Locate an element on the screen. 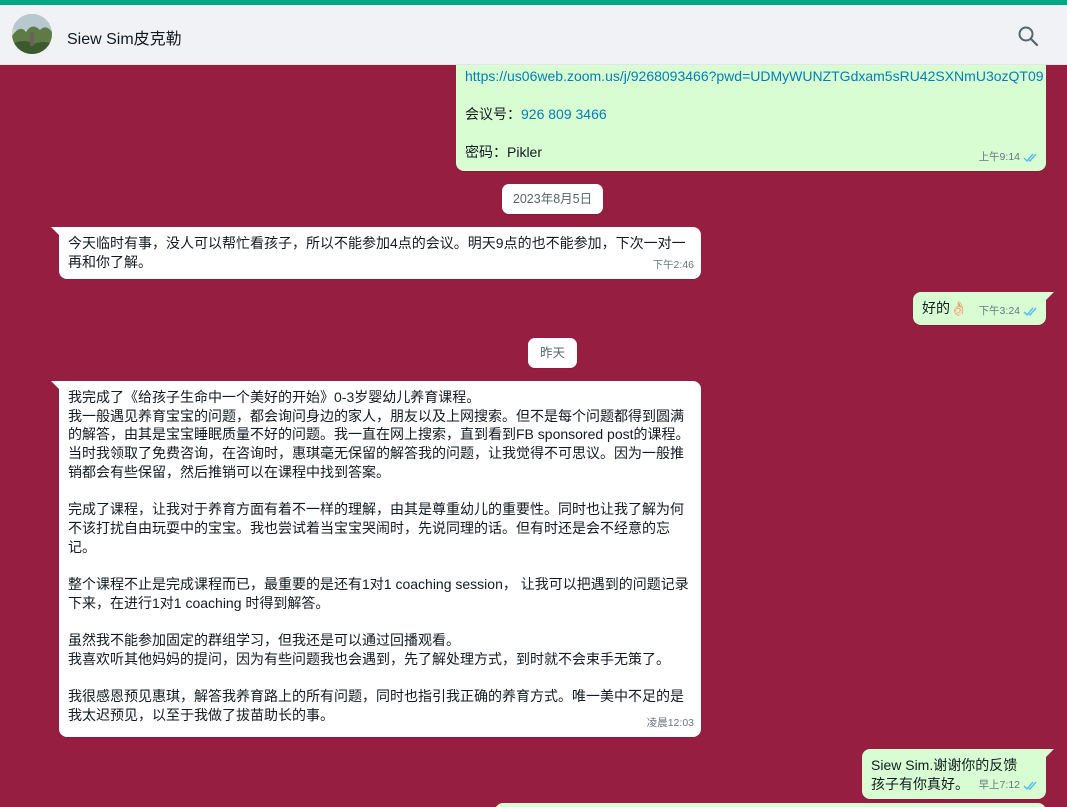 This screenshot has width=1067, height=807. message-outgoing: Siew Sim.谢谢你的反馈 孩子有你真好。 早上7:12 is located at coordinates (958, 774).